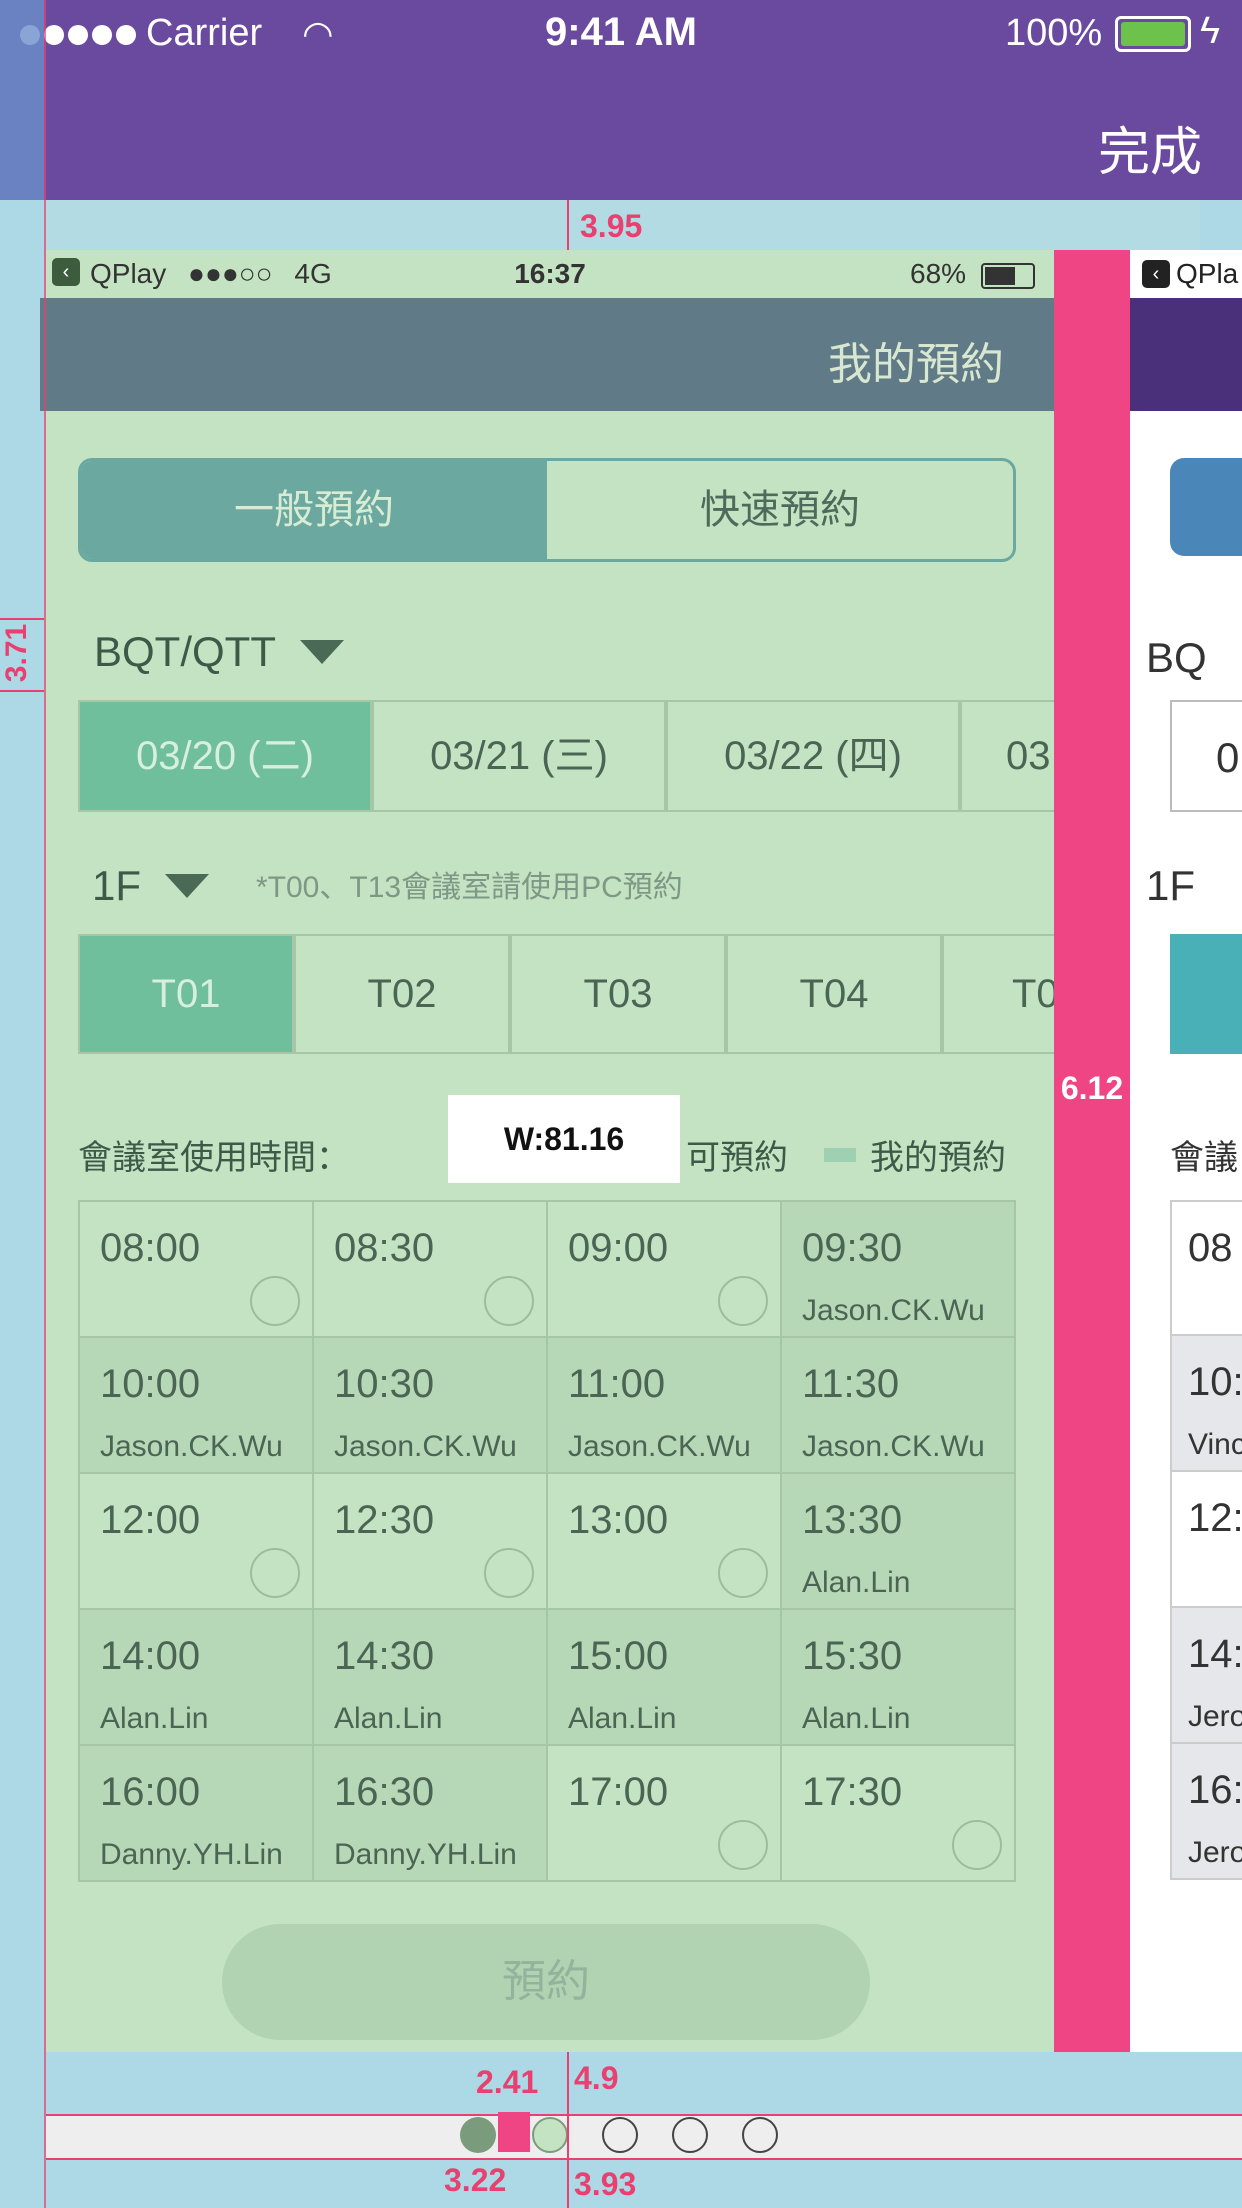  Describe the element at coordinates (17, 653) in the screenshot. I see `left-gap-label: 3.71` at that location.